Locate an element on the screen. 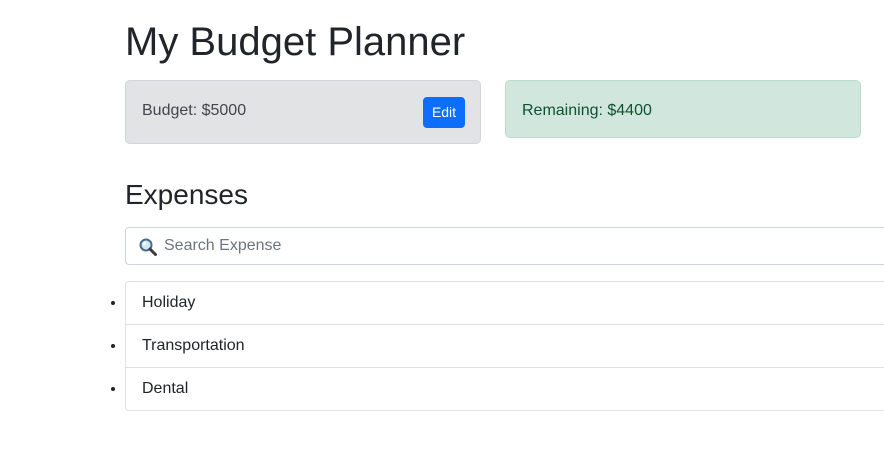  expense-item: Dental is located at coordinates (505, 389).